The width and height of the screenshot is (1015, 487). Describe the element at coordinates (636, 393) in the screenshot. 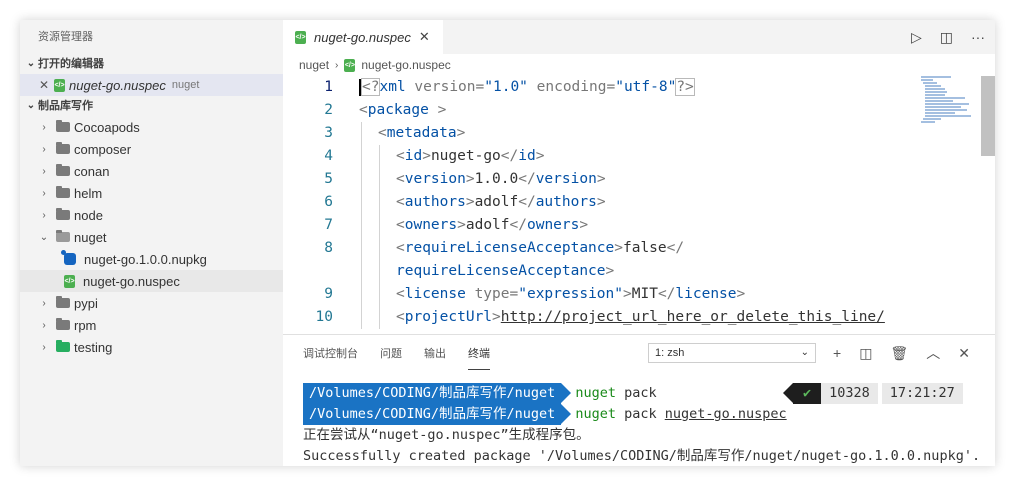

I see `command-args: pack` at that location.